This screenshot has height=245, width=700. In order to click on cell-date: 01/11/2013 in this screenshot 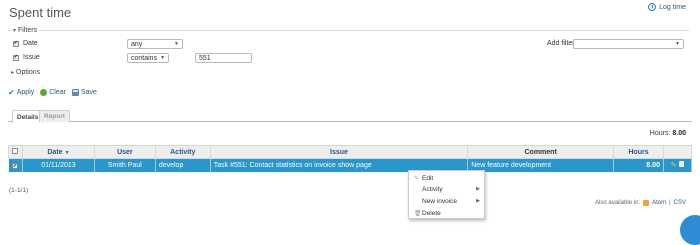, I will do `click(58, 165)`.